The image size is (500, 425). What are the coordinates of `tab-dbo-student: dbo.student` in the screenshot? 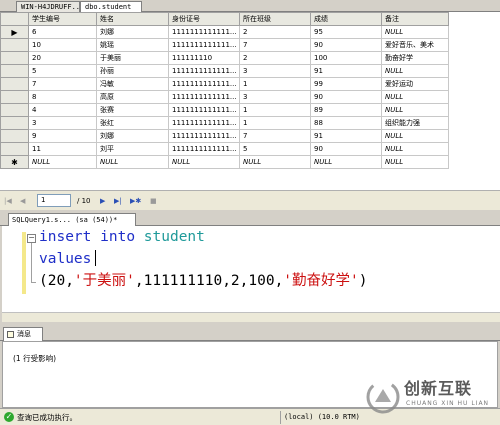 It's located at (111, 6).